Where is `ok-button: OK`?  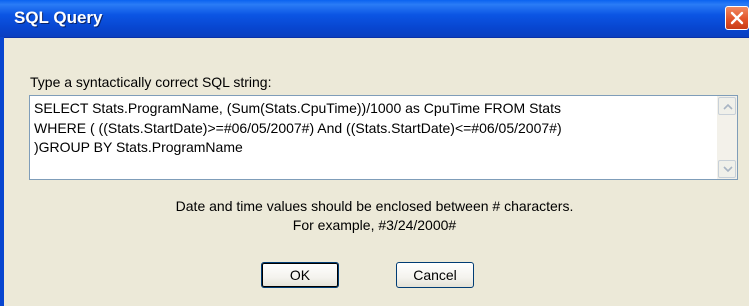
ok-button: OK is located at coordinates (300, 275).